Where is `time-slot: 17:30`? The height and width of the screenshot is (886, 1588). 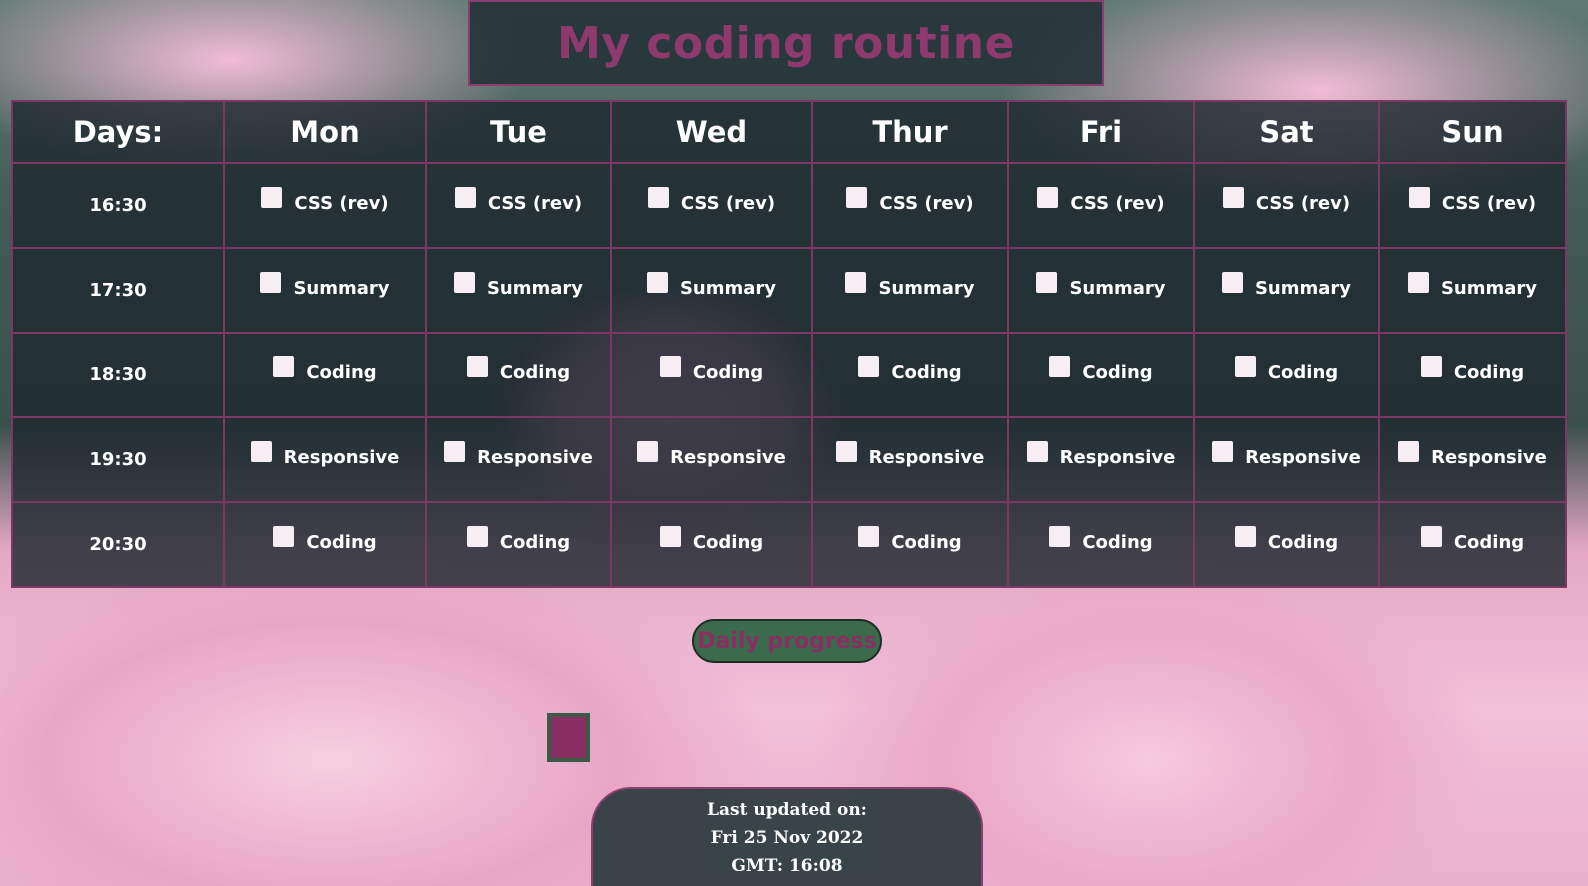
time-slot: 17:30 is located at coordinates (118, 290).